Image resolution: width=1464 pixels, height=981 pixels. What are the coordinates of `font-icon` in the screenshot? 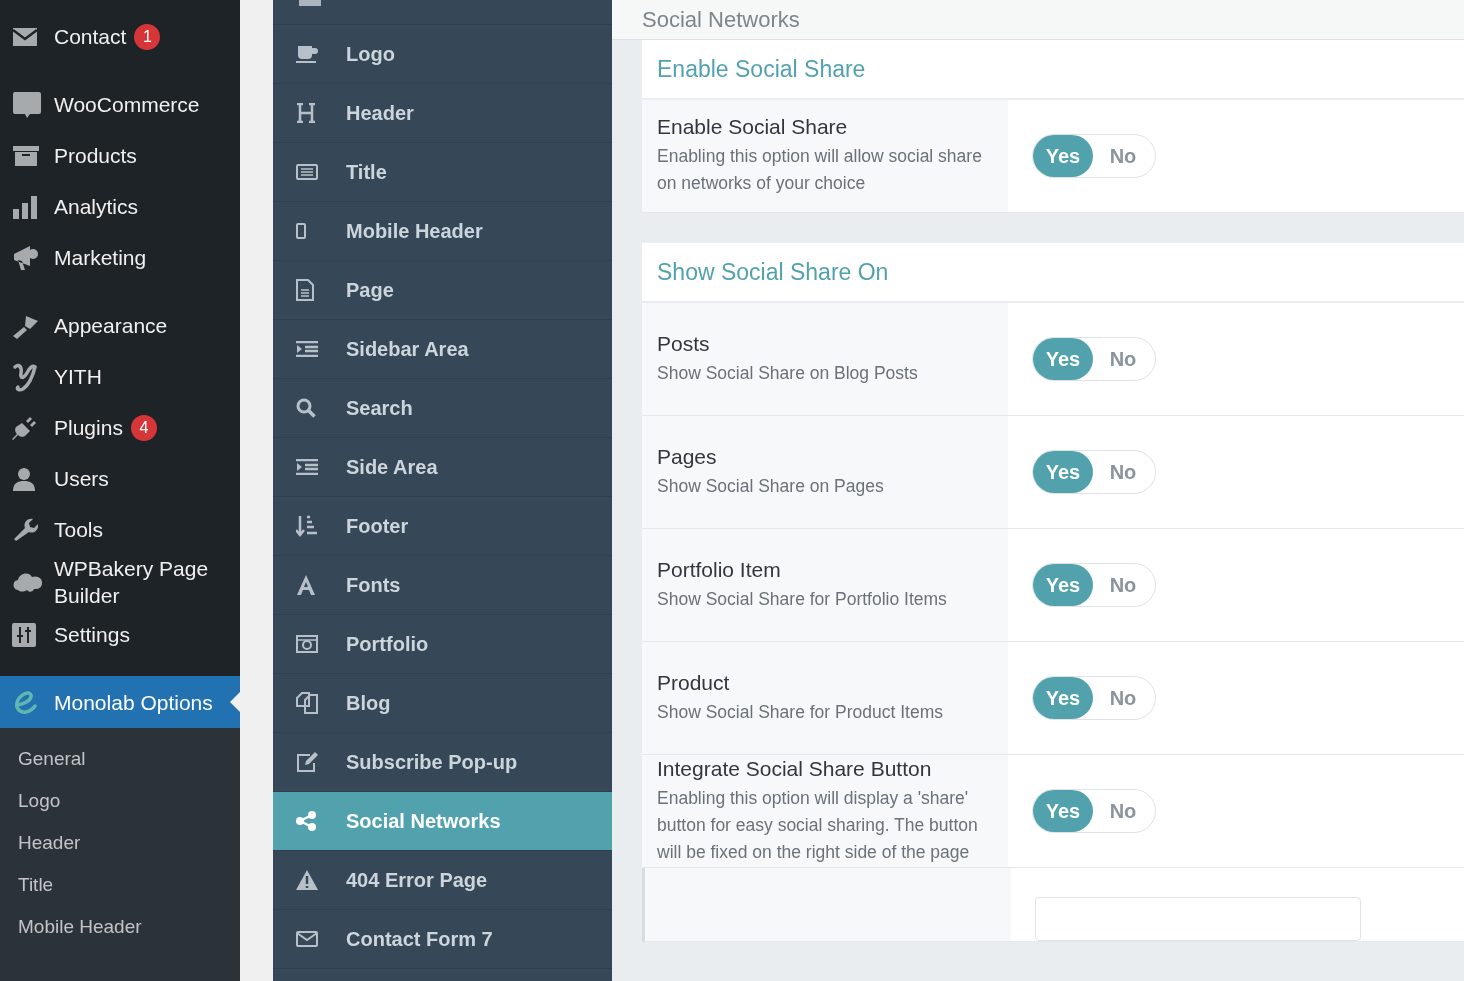 It's located at (306, 585).